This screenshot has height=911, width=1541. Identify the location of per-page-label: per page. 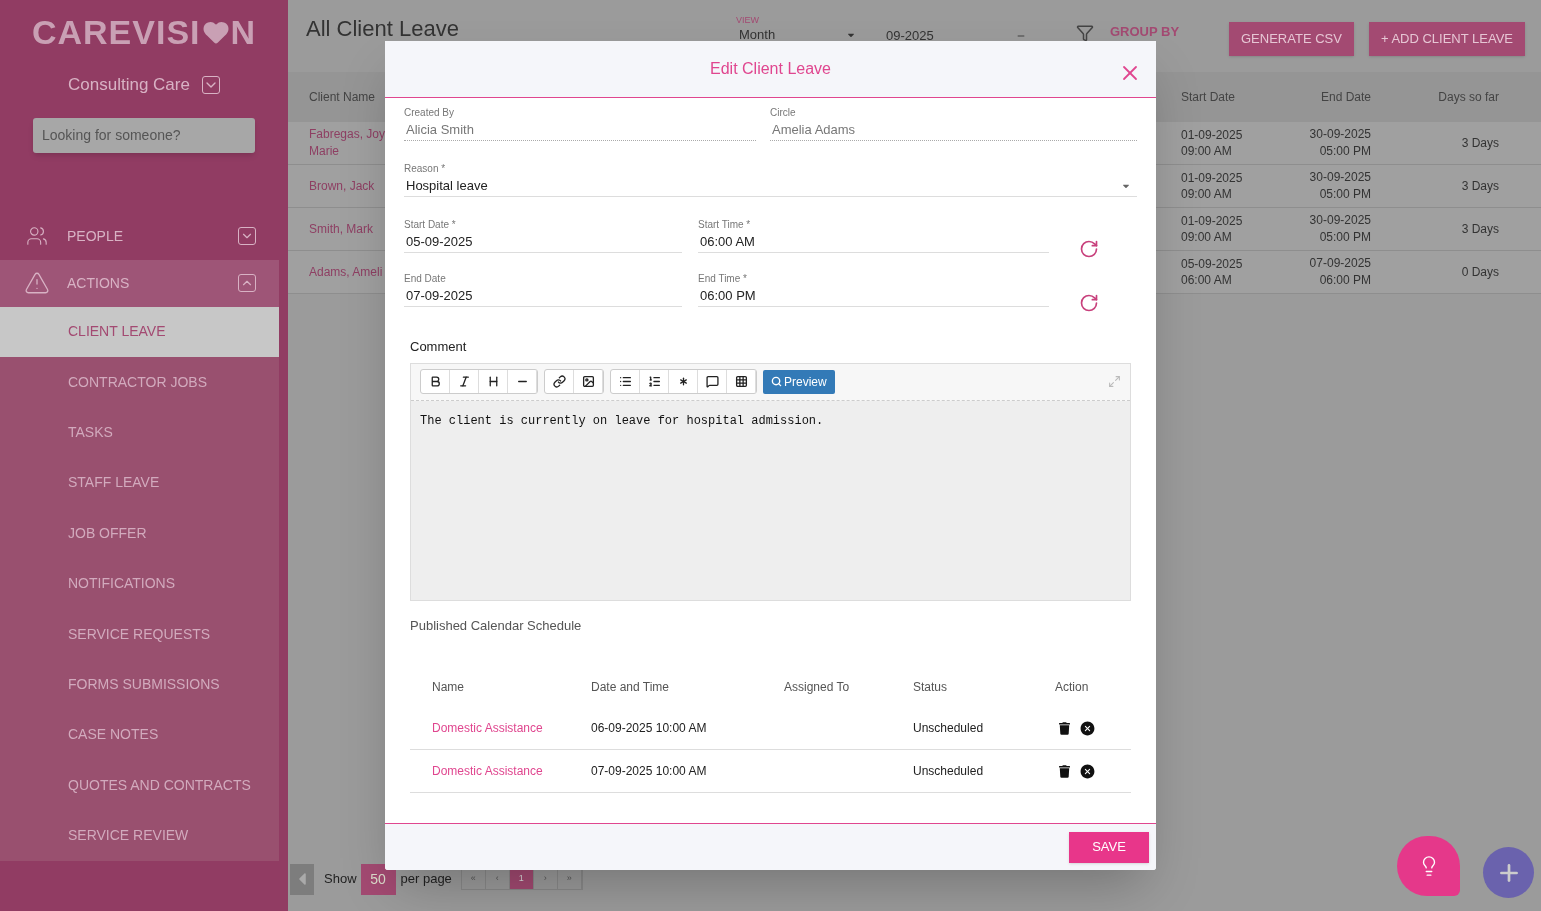
(426, 879).